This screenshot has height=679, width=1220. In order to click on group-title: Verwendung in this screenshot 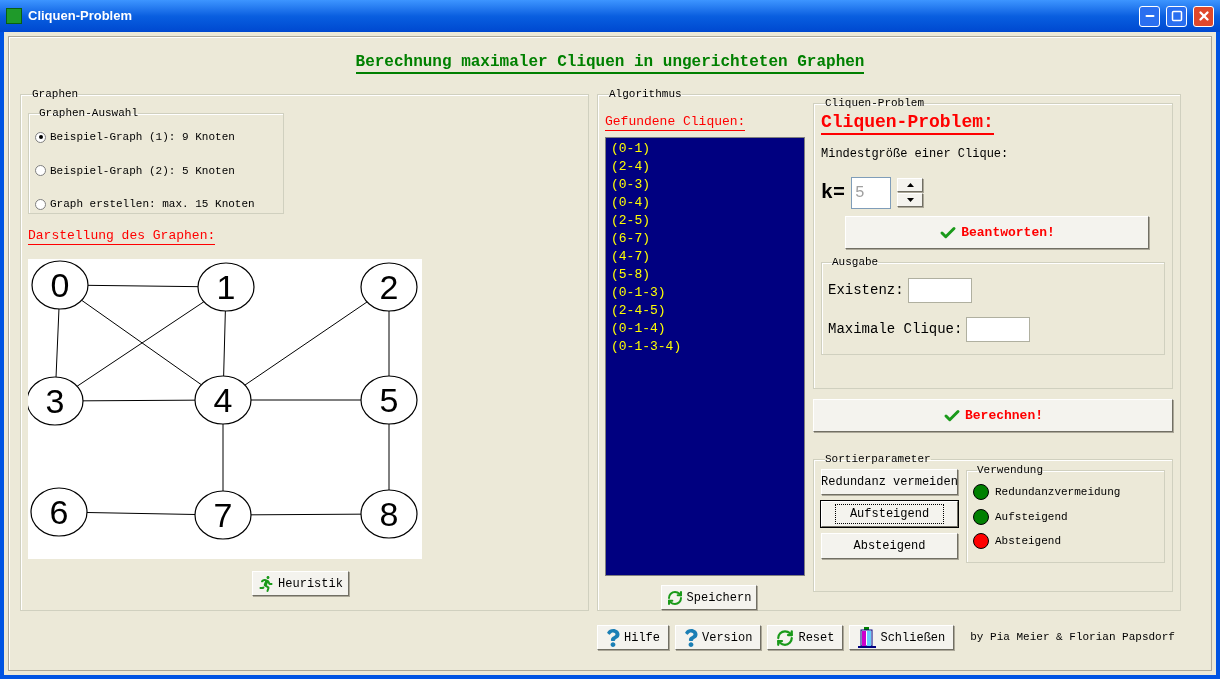, I will do `click(1010, 470)`.